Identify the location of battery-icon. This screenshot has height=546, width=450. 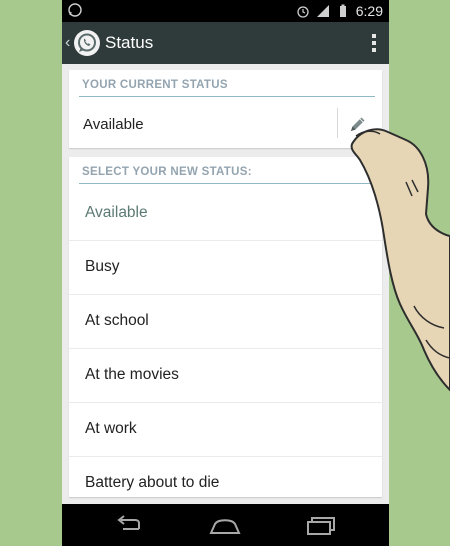
(342, 10).